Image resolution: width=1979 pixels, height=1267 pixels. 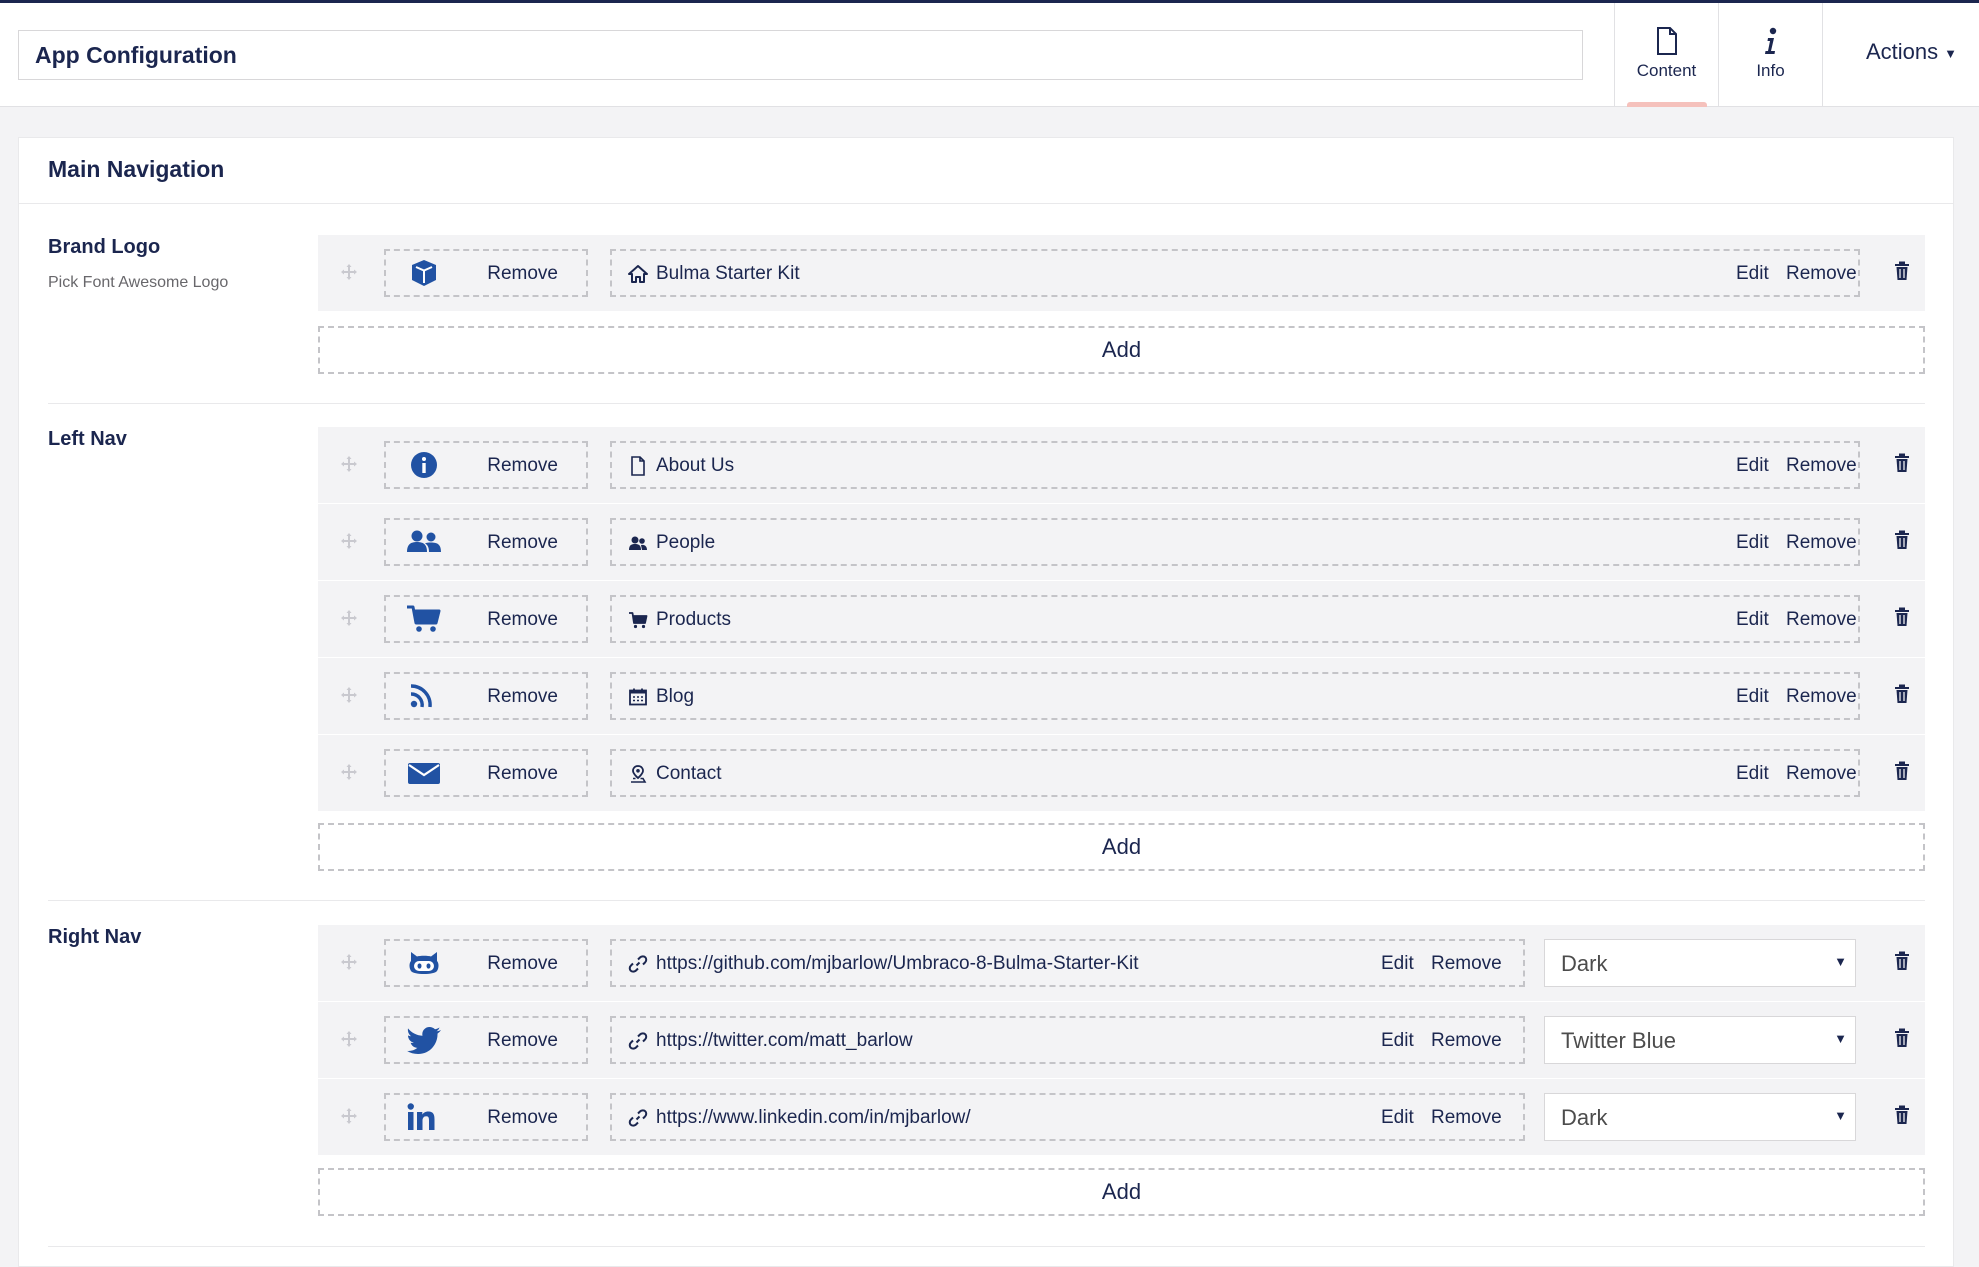 I want to click on left-nav-add-button: Add, so click(x=1121, y=847).